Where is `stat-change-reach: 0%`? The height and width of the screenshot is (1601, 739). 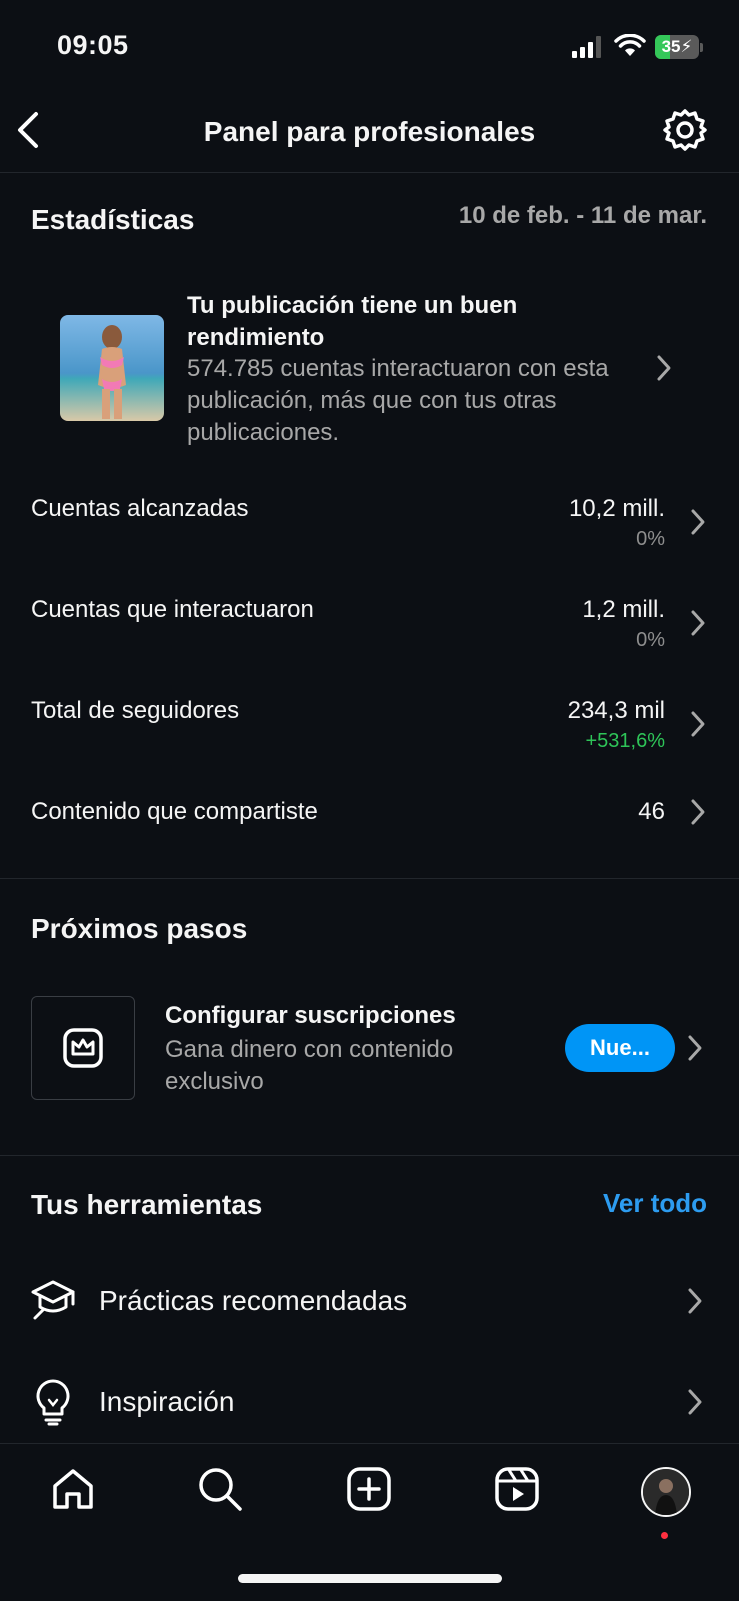 stat-change-reach: 0% is located at coordinates (650, 539).